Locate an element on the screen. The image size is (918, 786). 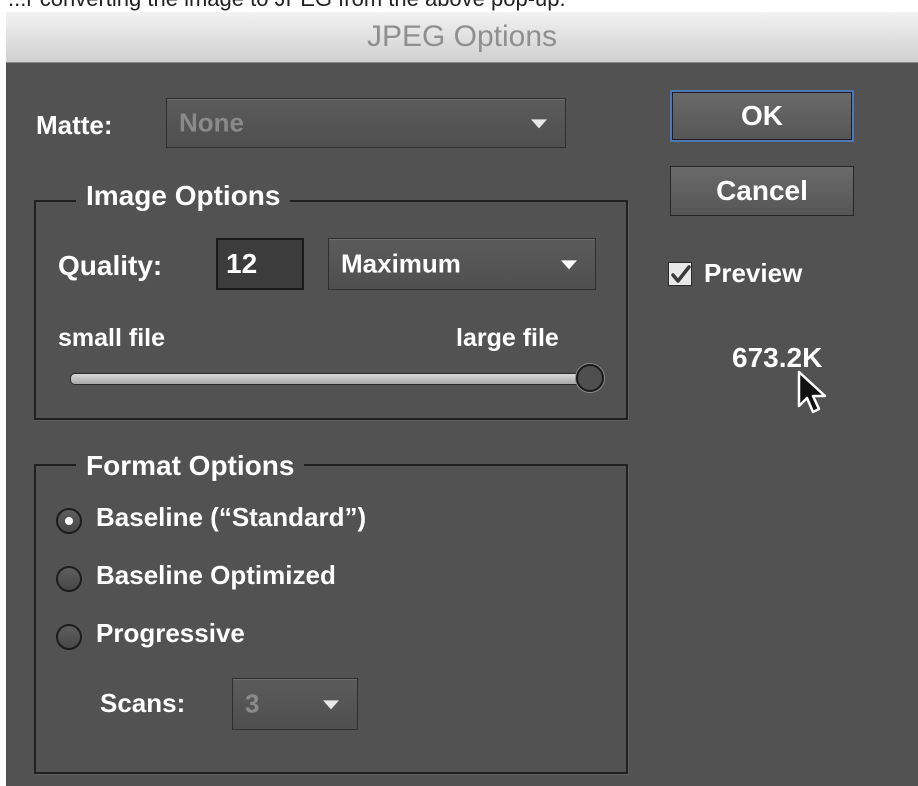
baseline-optimized-radio is located at coordinates (69, 579).